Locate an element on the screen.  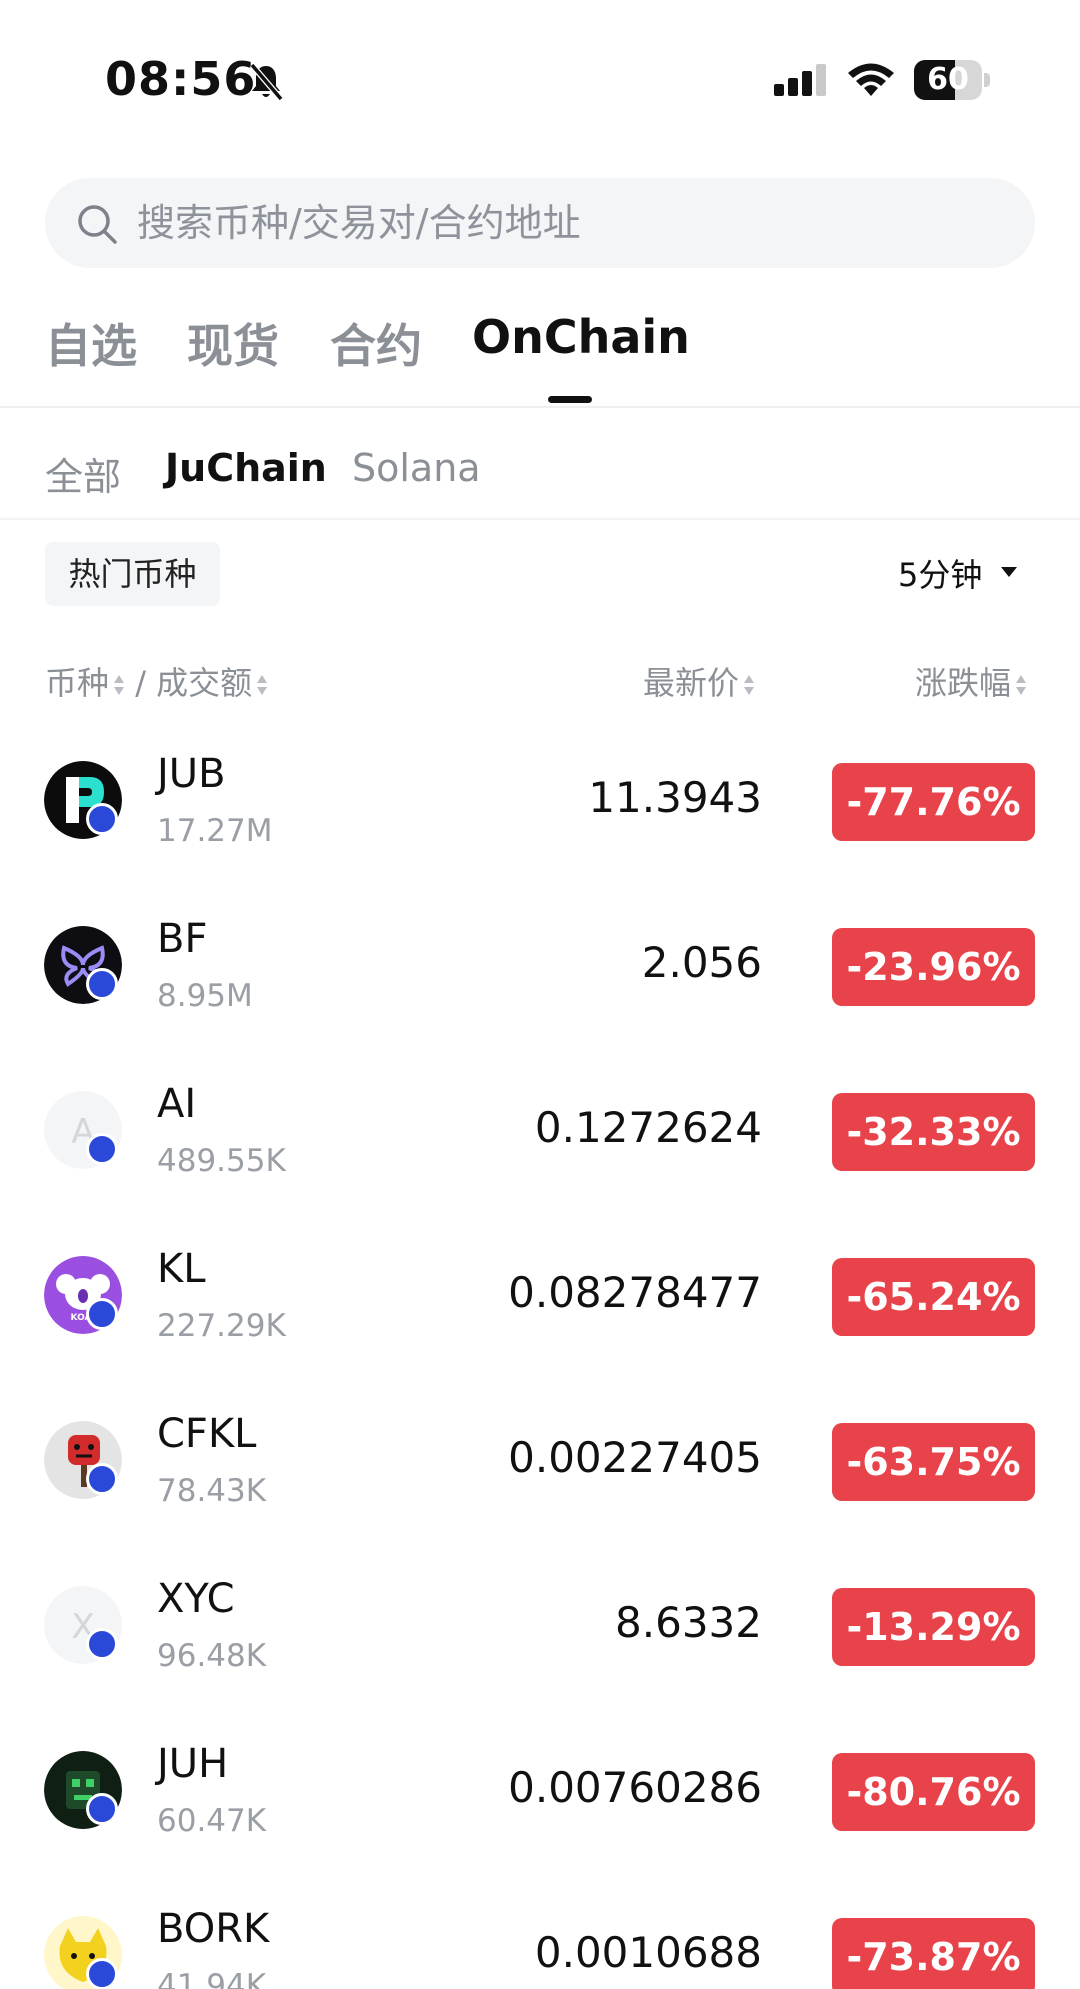
coin-price: 0.0010688 is located at coordinates (648, 1952).